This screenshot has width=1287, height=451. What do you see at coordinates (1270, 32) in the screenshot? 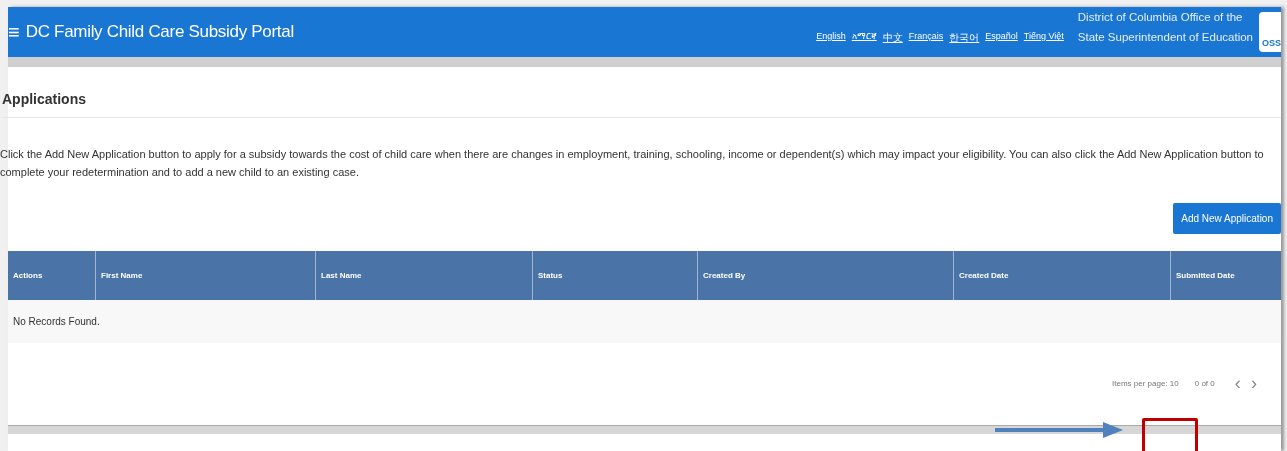
I see `agency-logo: OSS` at bounding box center [1270, 32].